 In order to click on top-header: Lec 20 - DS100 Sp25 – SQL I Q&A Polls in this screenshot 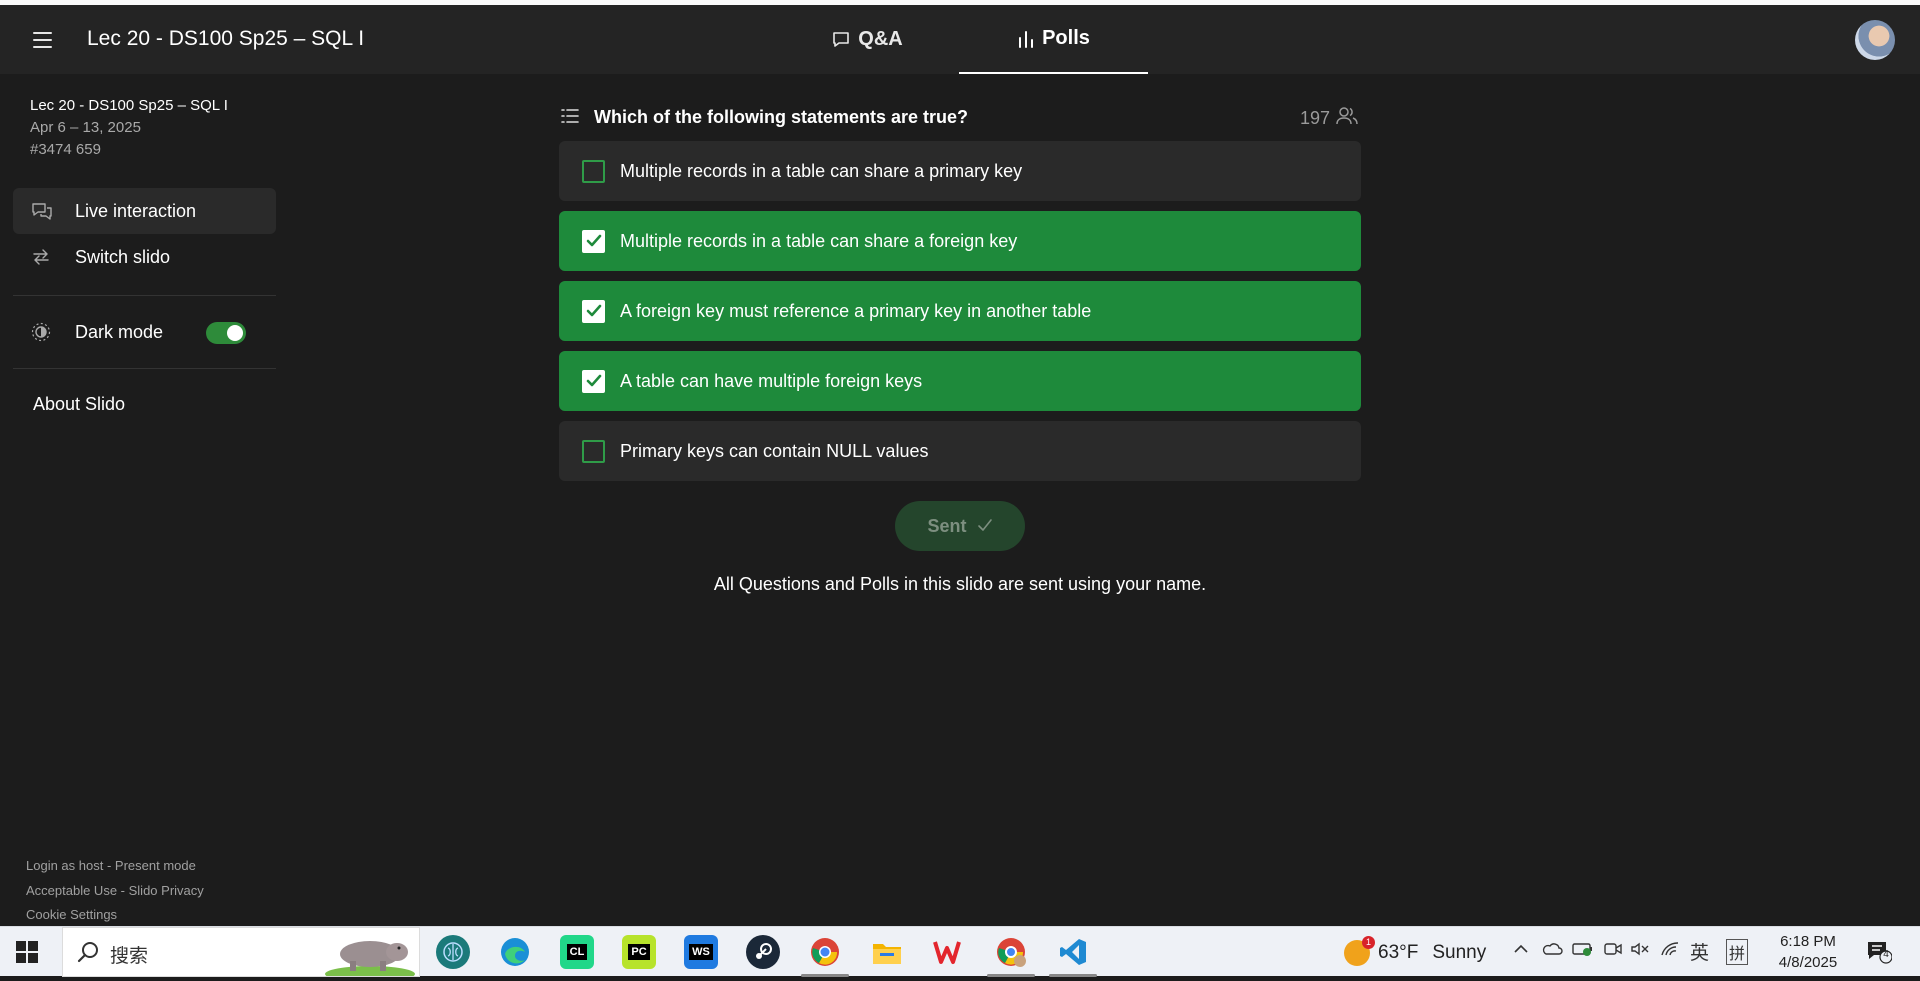, I will do `click(960, 39)`.